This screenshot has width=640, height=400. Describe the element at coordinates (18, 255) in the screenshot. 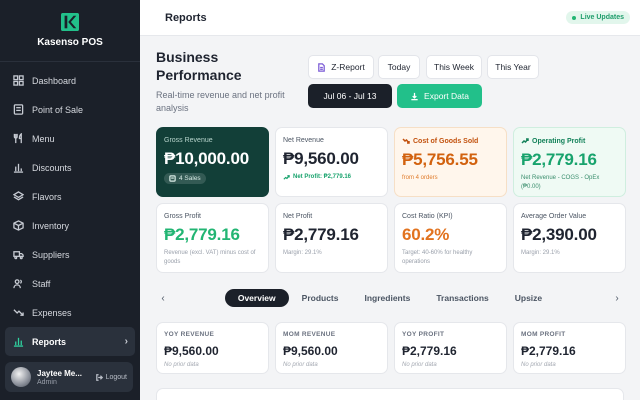

I see `truck-icon` at that location.